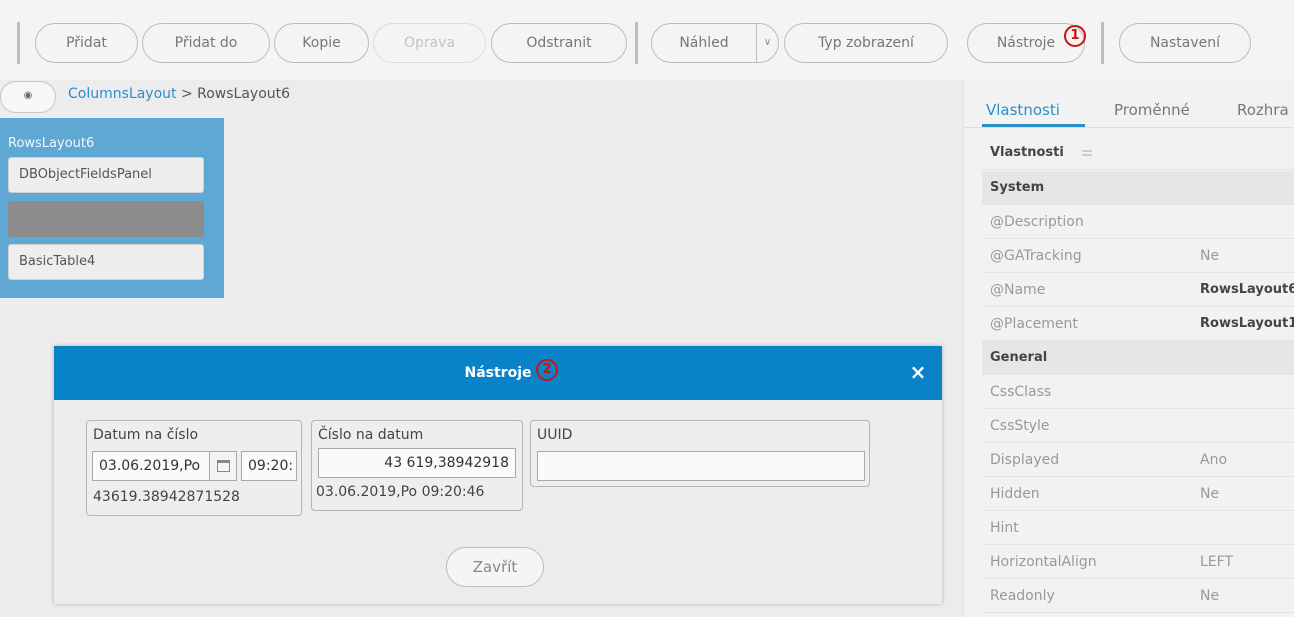  What do you see at coordinates (400, 492) in the screenshot?
I see `number-to-date-result: 03.06.2019,Po 09:20:46` at bounding box center [400, 492].